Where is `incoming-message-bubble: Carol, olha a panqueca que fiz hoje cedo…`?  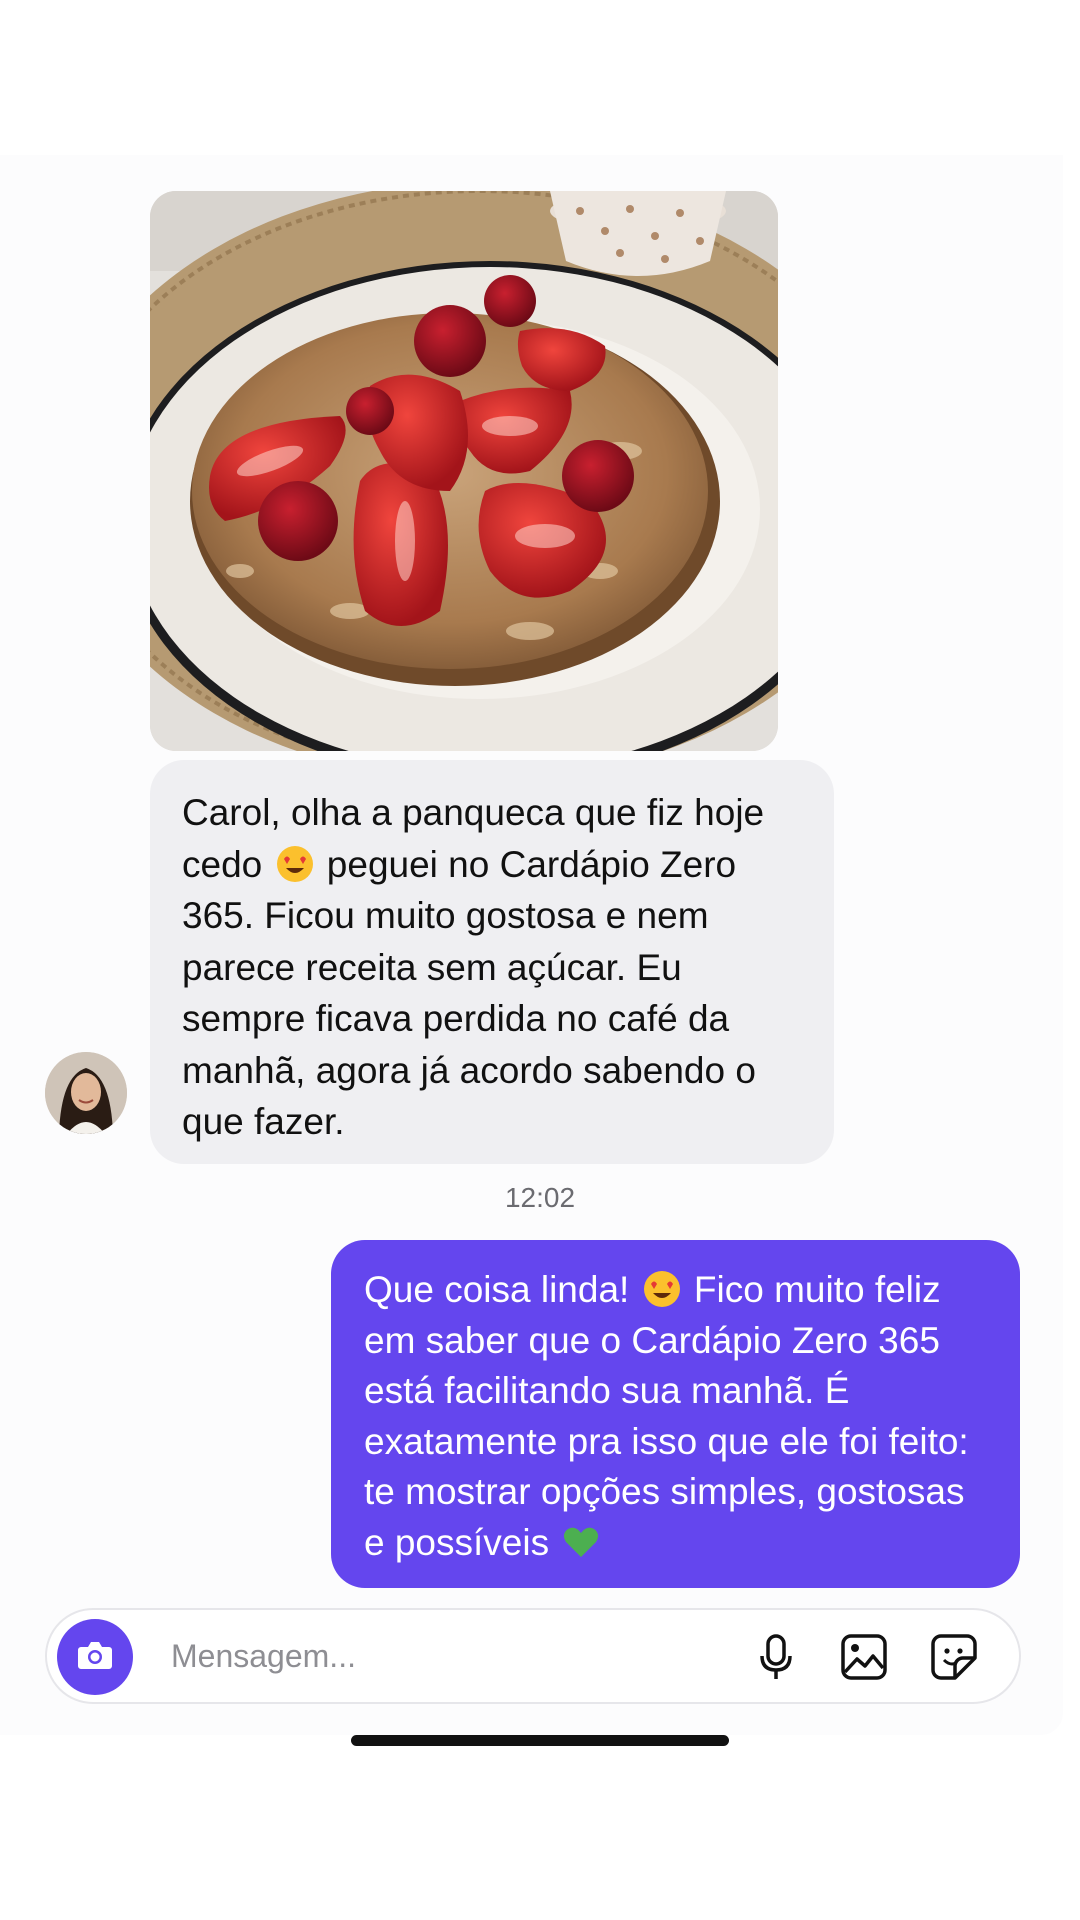
incoming-message-bubble: Carol, olha a panqueca que fiz hoje cedo… is located at coordinates (492, 962).